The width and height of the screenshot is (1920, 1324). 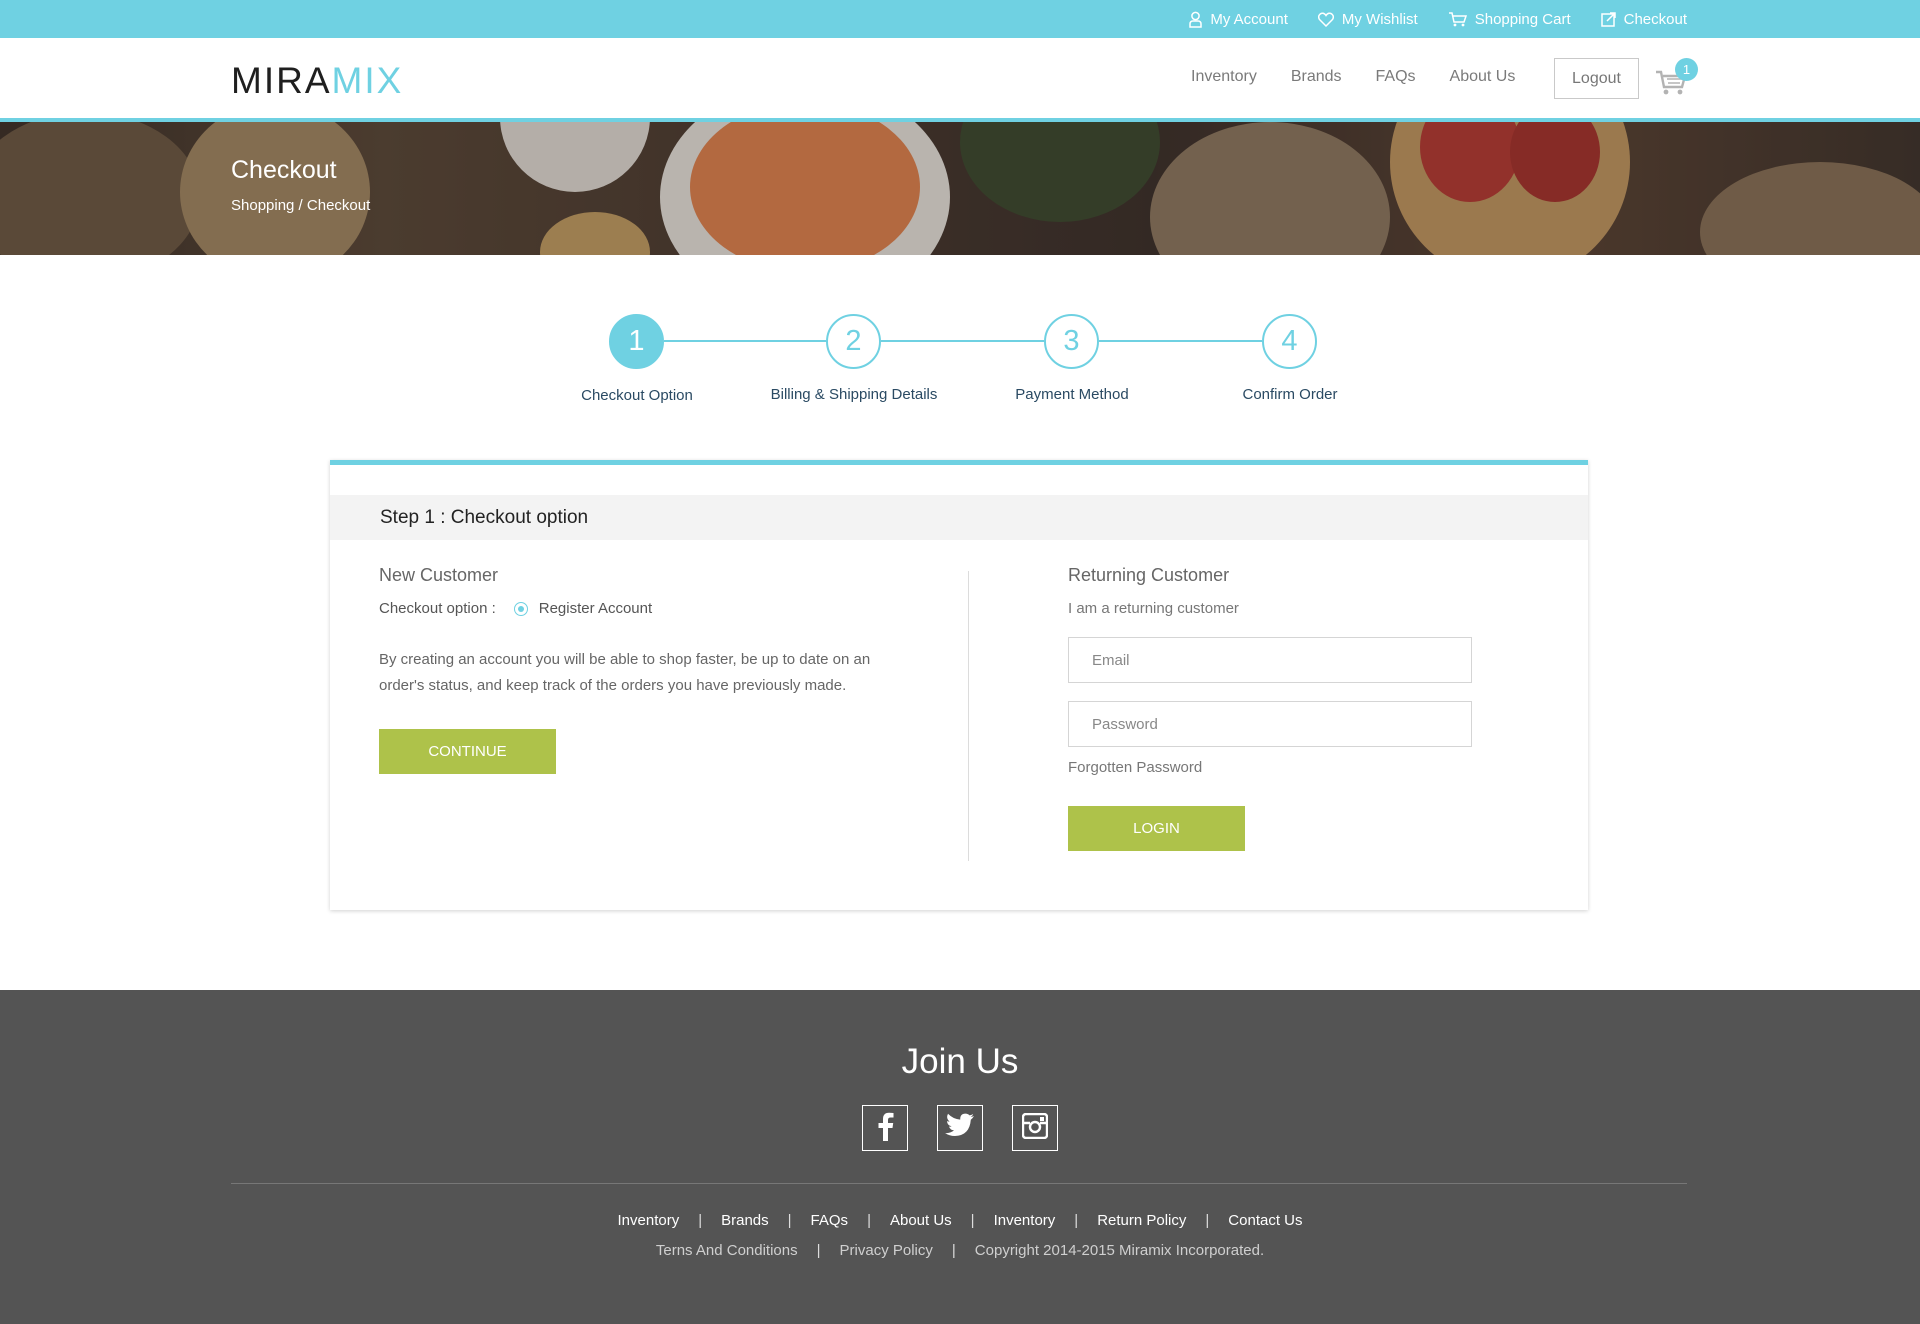 What do you see at coordinates (1483, 77) in the screenshot?
I see `nav-about-us: About Us` at bounding box center [1483, 77].